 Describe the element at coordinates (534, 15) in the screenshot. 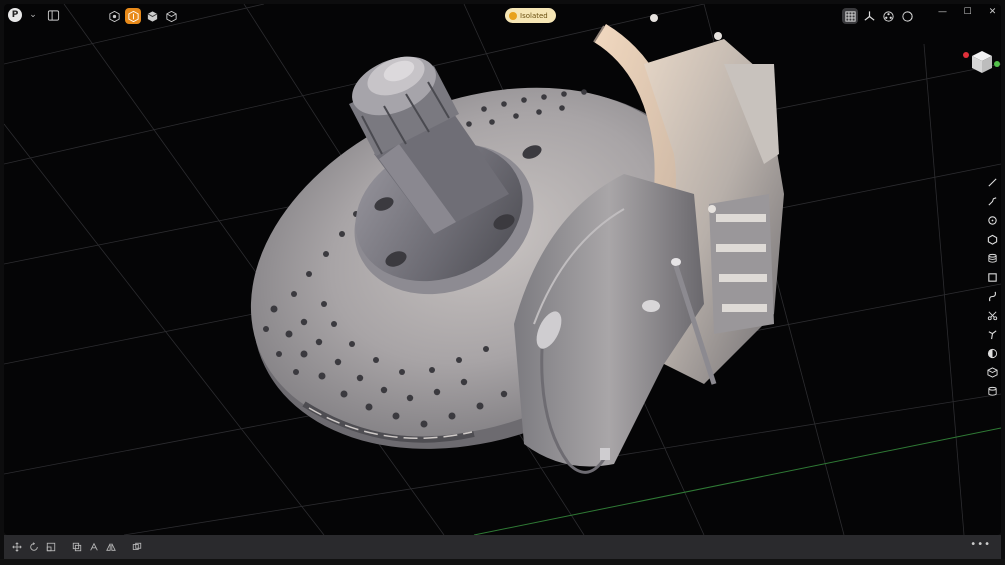

I see `isolation-badge-label: Isolated` at that location.